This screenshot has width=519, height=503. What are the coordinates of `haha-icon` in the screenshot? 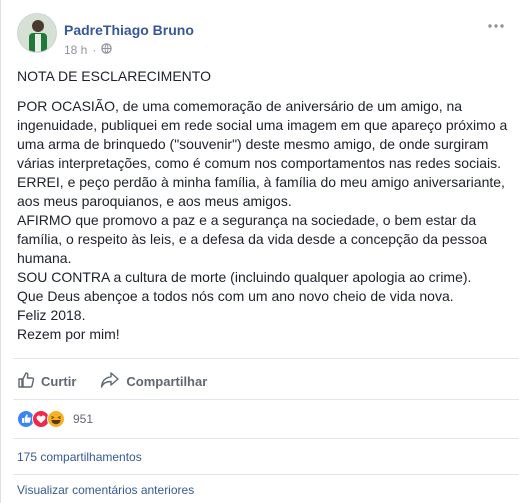 It's located at (56, 419).